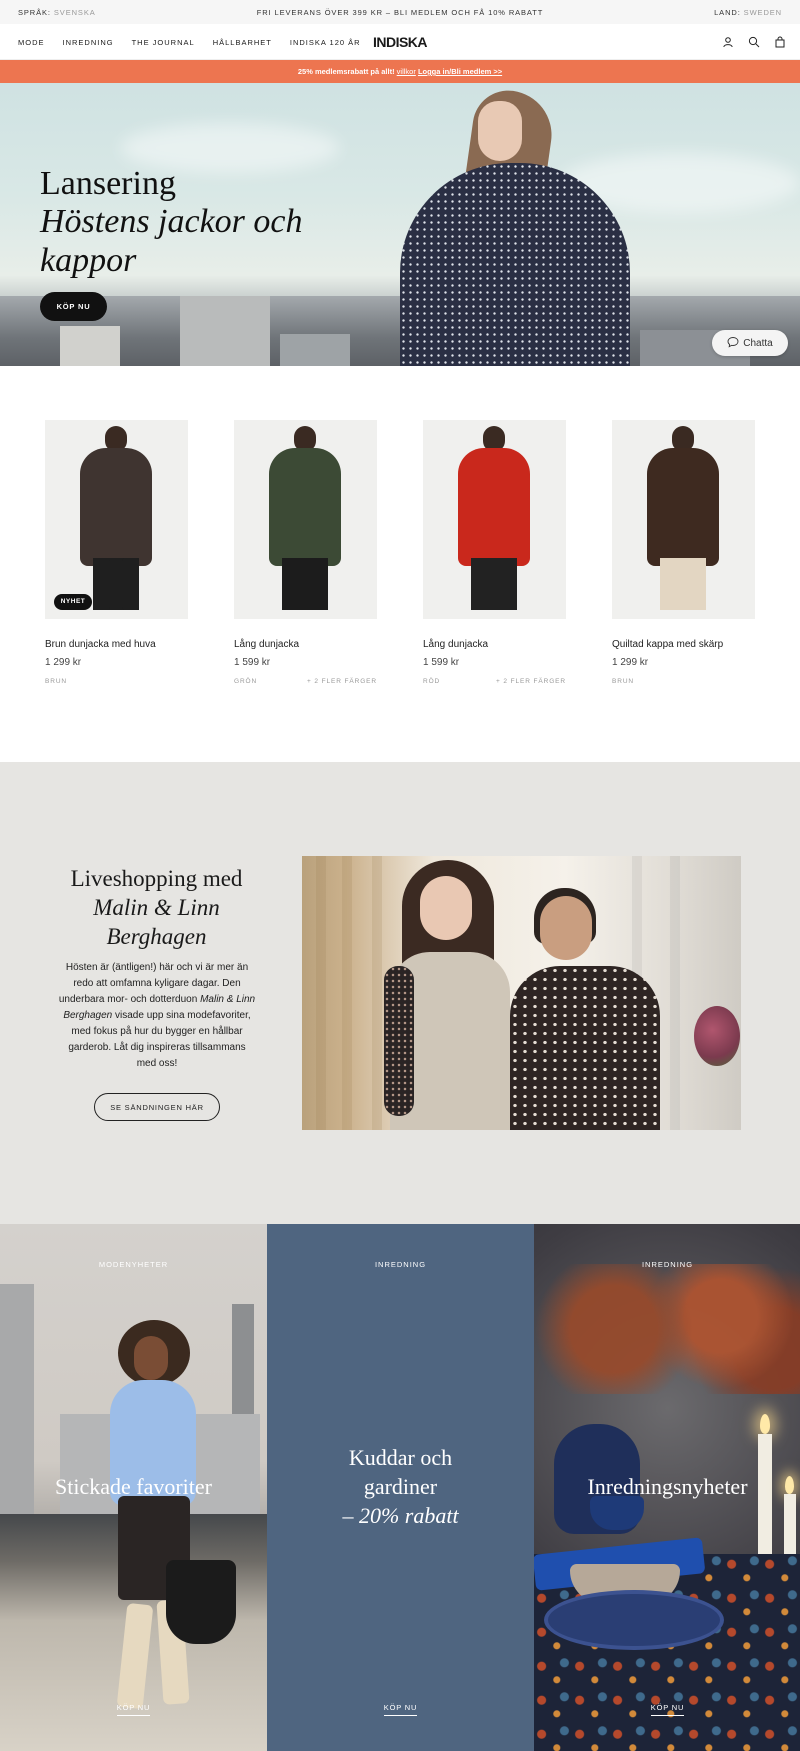 This screenshot has height=1751, width=800. What do you see at coordinates (754, 42) in the screenshot?
I see `search-icon` at bounding box center [754, 42].